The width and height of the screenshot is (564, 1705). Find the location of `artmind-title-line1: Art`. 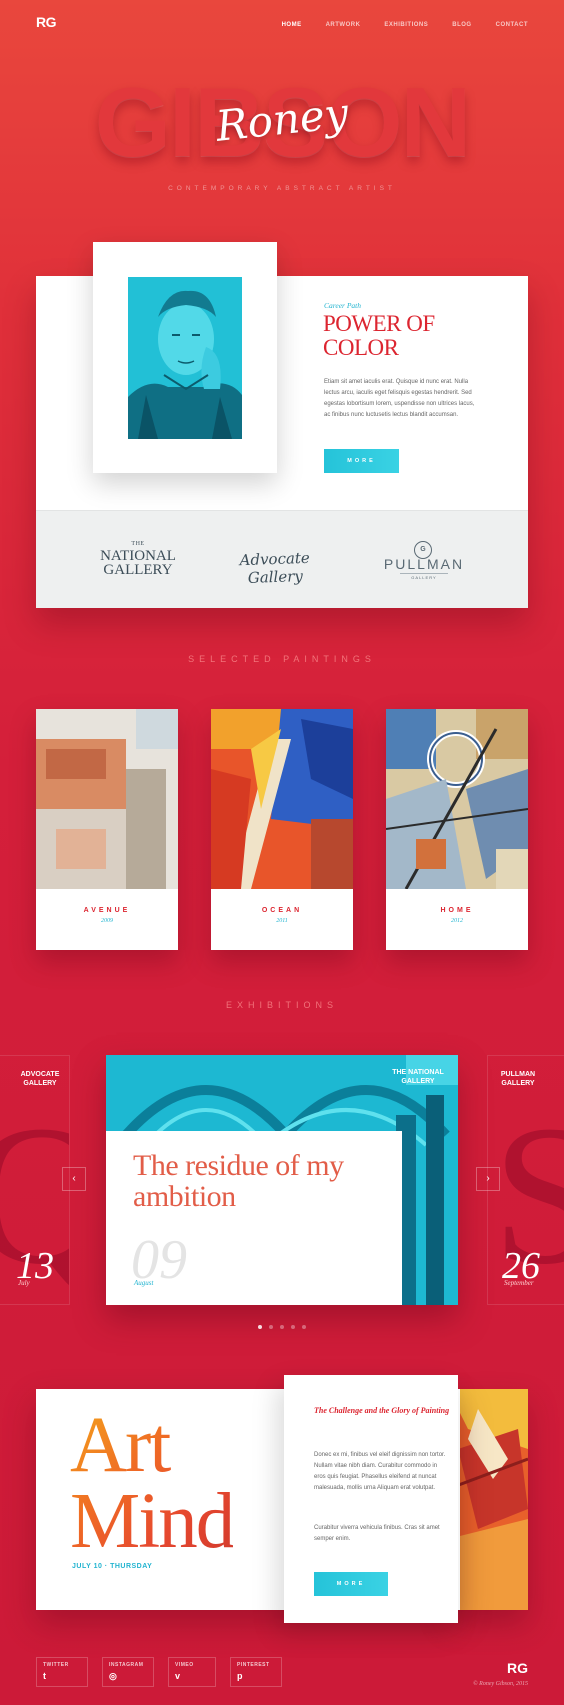

artmind-title-line1: Art is located at coordinates (120, 1445).